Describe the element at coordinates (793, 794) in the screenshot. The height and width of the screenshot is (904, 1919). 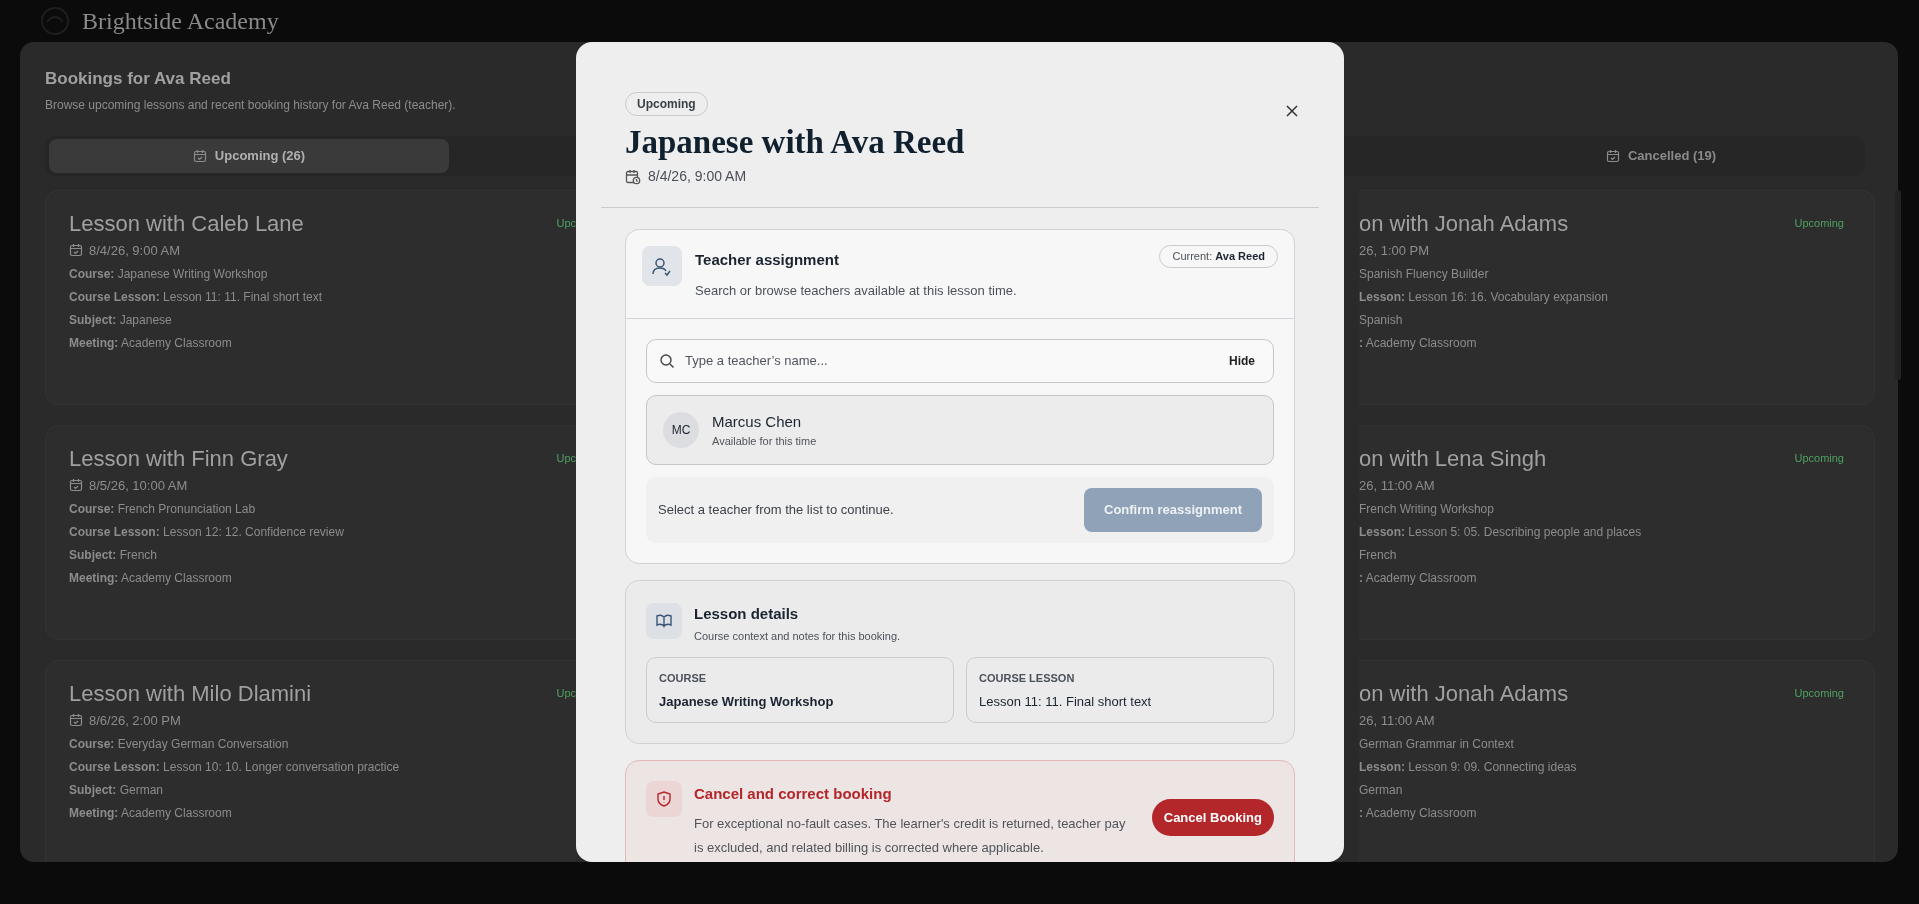
I see `section-title: Cancel and correct booking` at that location.